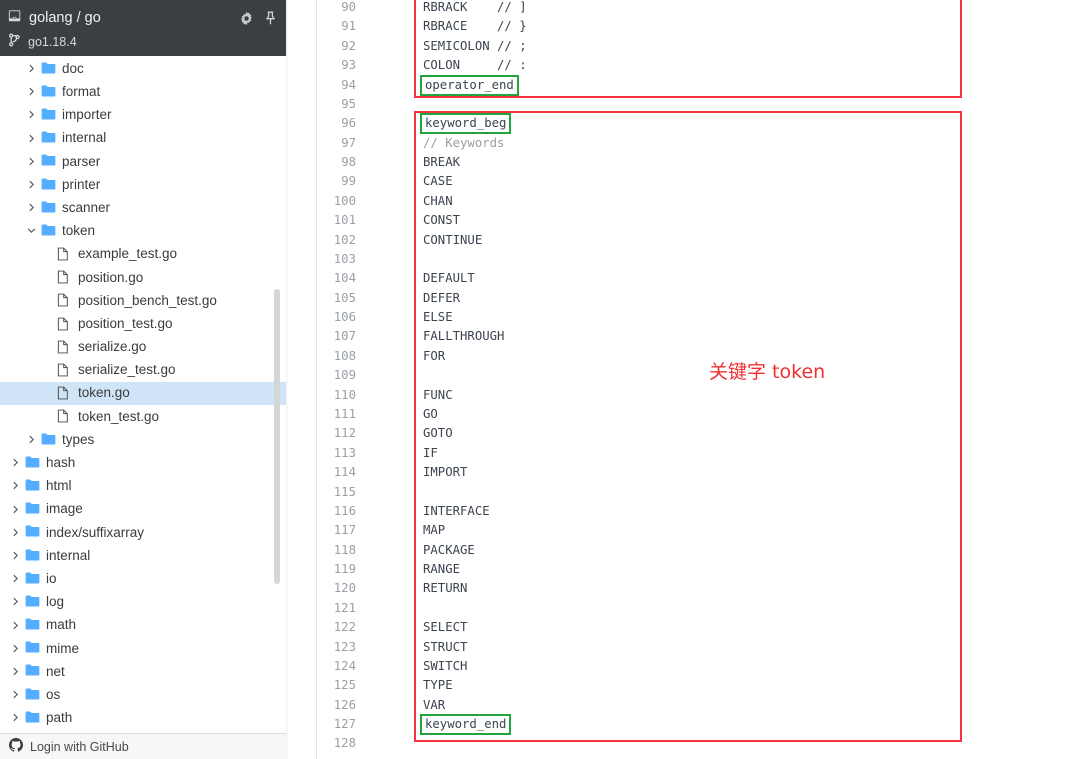 The height and width of the screenshot is (759, 1080). Describe the element at coordinates (442, 162) in the screenshot. I see `code-text: BREAK` at that location.